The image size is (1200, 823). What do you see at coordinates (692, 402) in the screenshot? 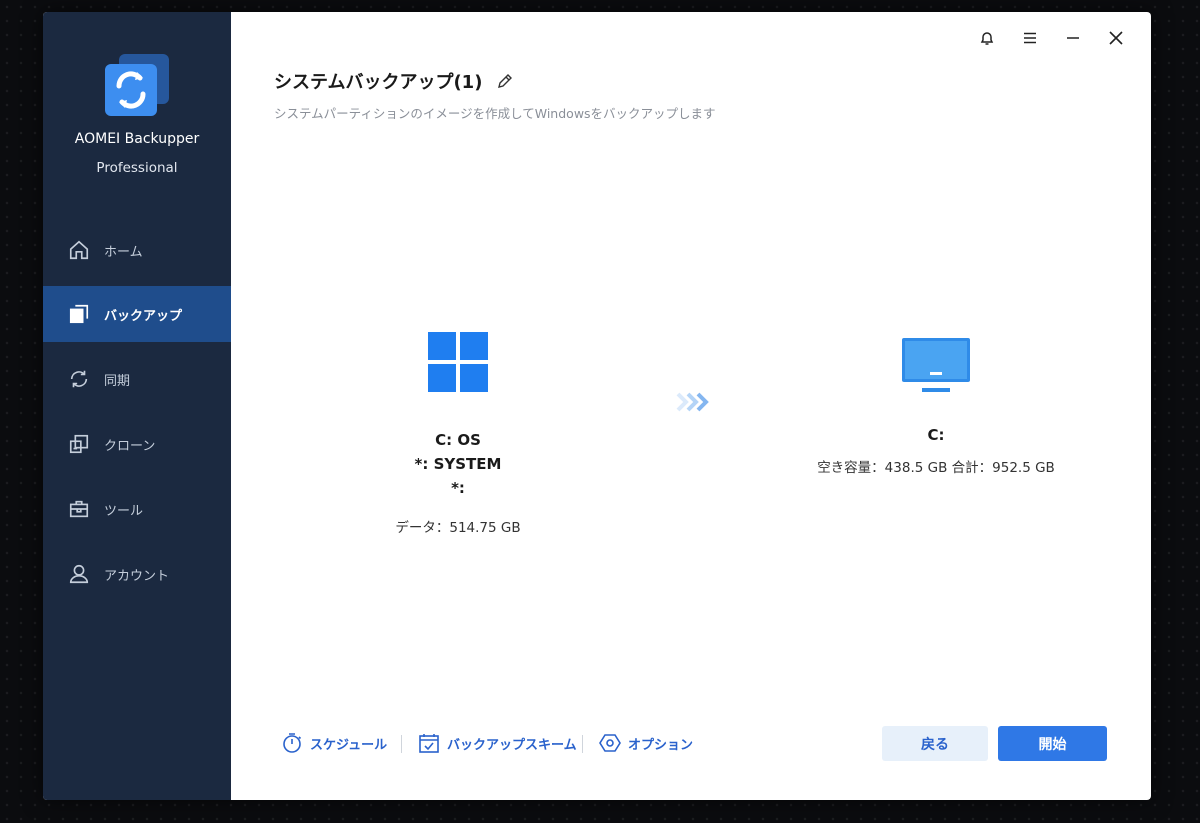
I see `chevrons-right-icon` at bounding box center [692, 402].